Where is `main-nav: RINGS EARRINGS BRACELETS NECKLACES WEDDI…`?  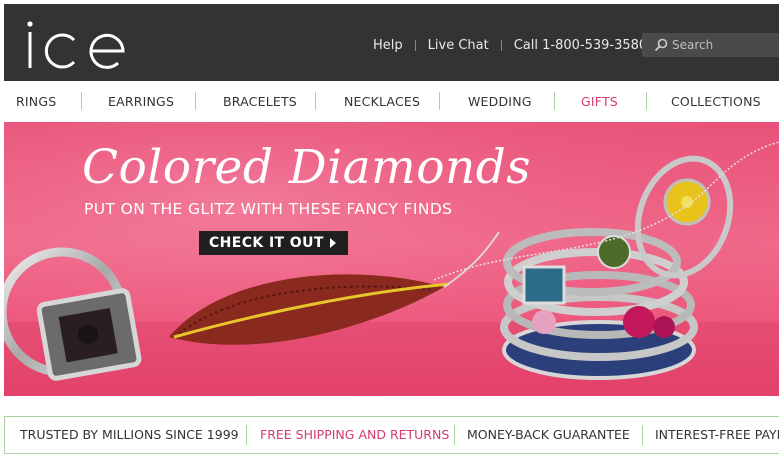 main-nav: RINGS EARRINGS BRACELETS NECKLACES WEDDI… is located at coordinates (391, 102).